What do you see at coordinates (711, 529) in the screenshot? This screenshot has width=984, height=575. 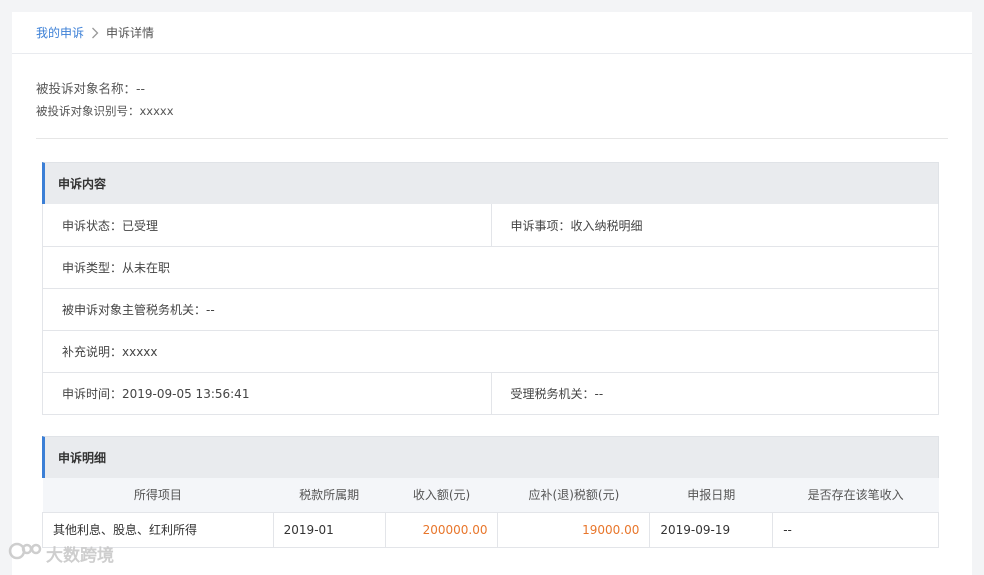 I see `declare-date-cell: 2019-09-19` at bounding box center [711, 529].